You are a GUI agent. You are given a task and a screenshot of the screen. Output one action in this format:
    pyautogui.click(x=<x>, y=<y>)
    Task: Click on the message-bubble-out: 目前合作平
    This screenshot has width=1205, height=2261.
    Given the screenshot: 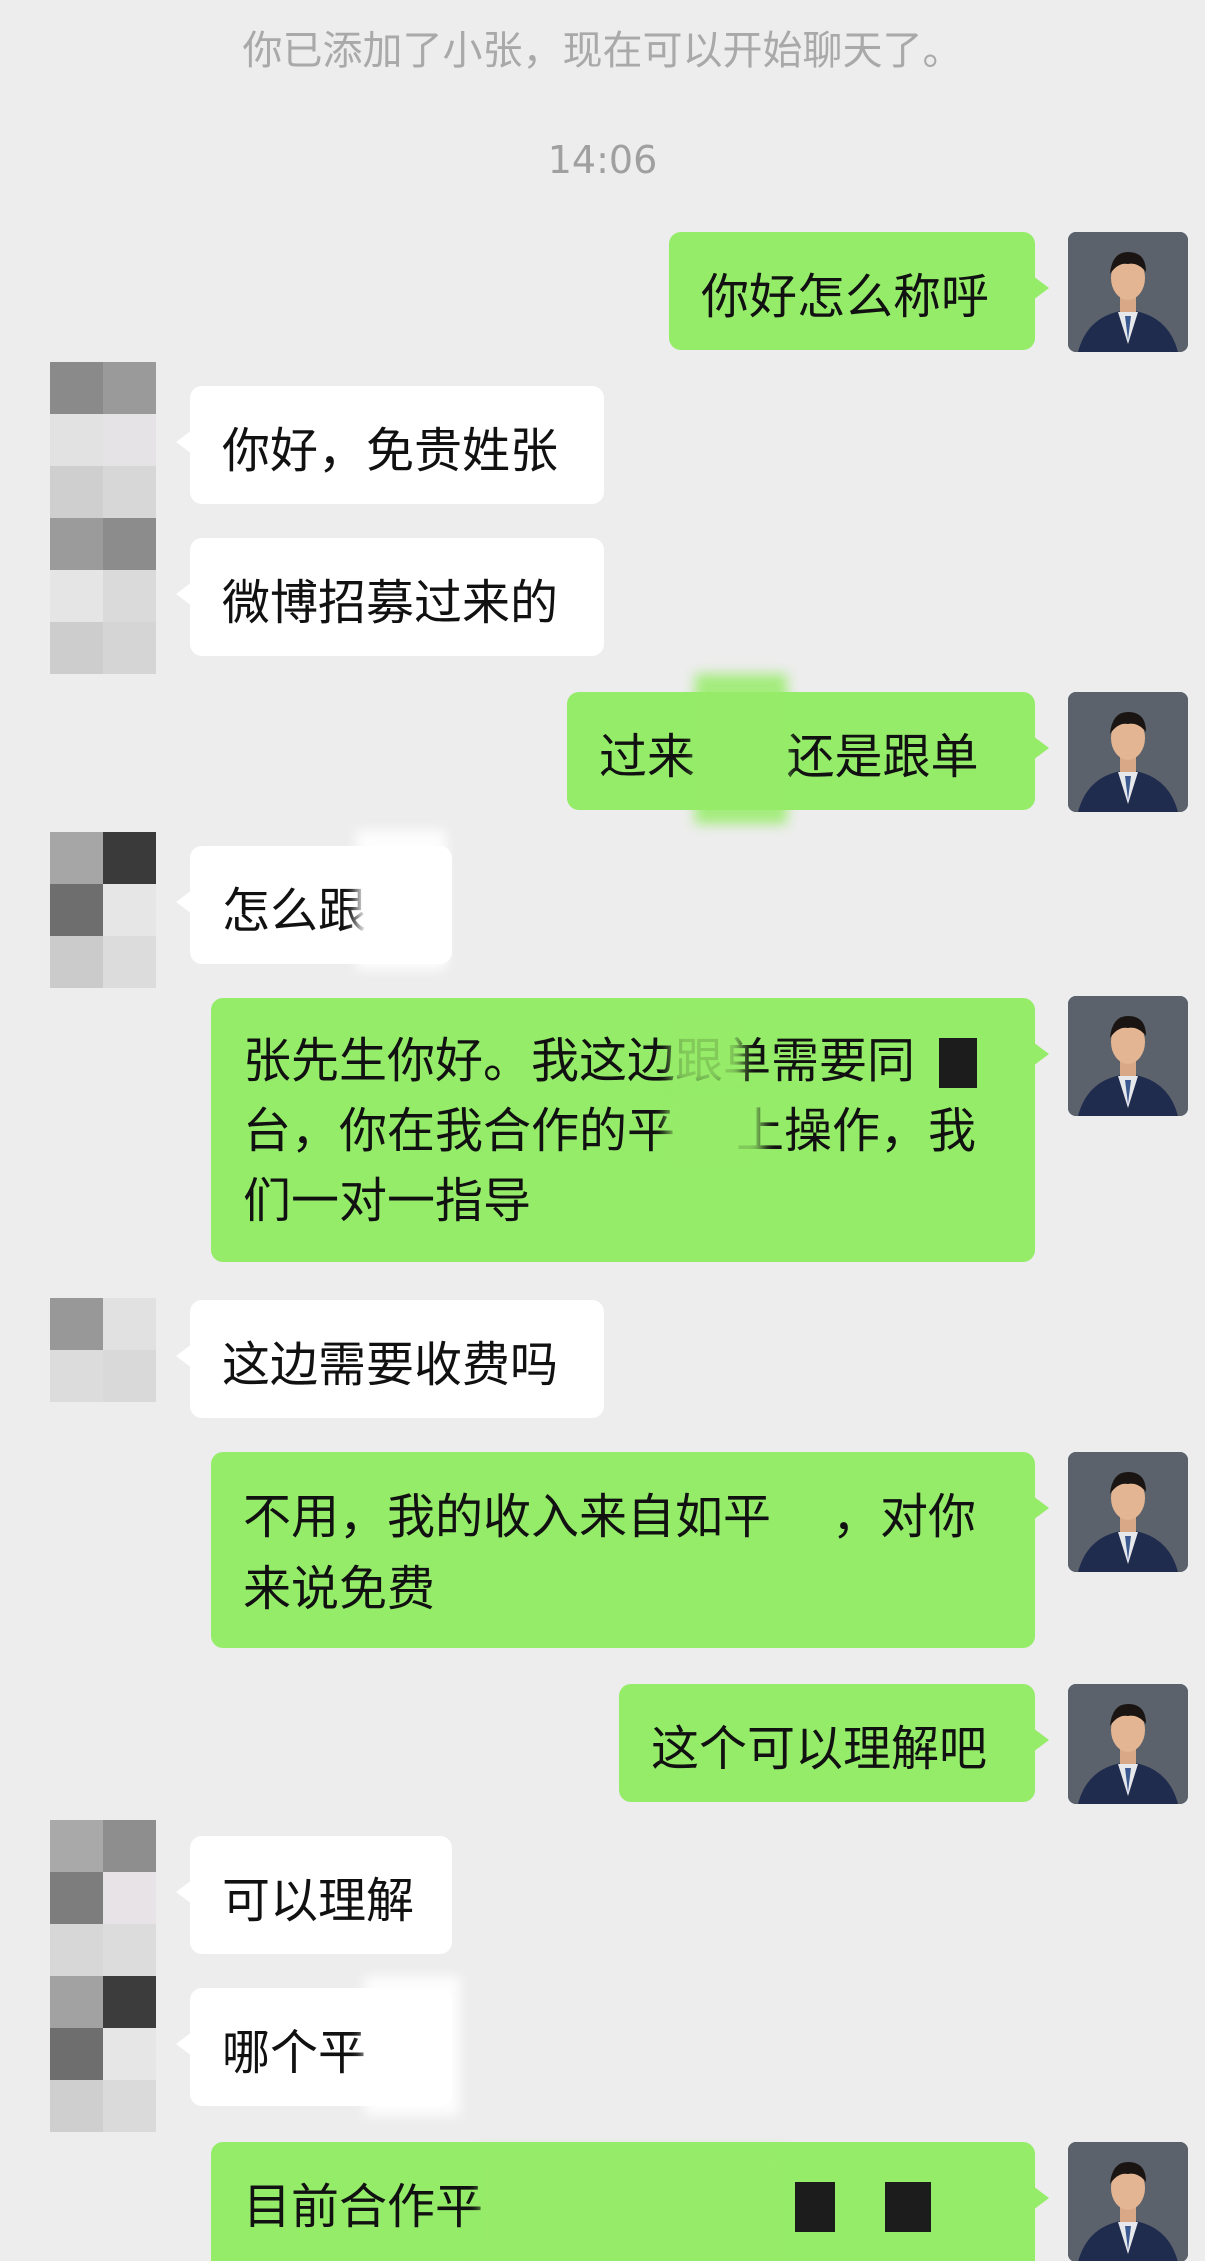 What is the action you would take?
    pyautogui.click(x=630, y=2201)
    